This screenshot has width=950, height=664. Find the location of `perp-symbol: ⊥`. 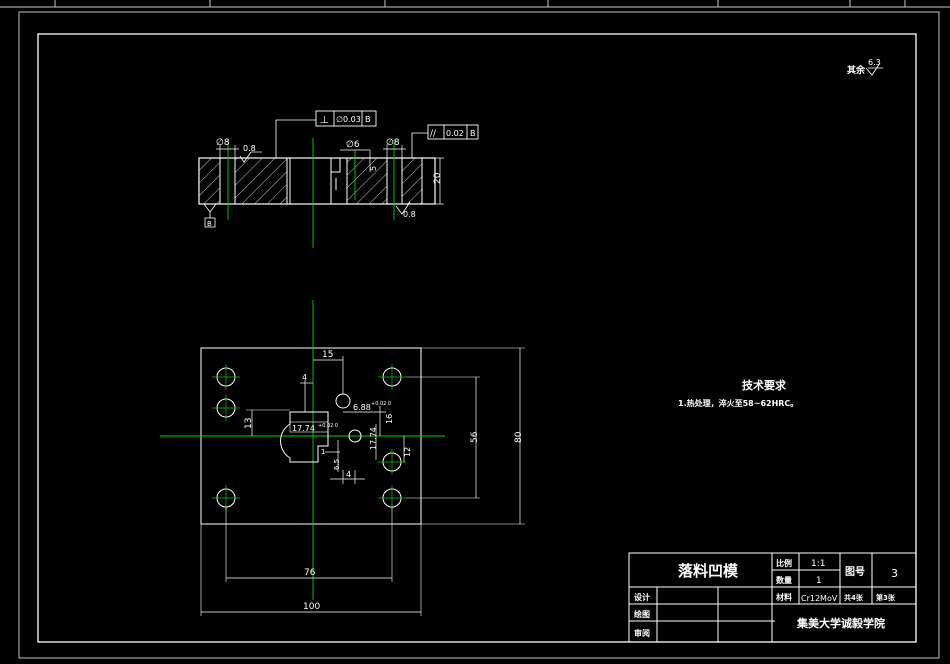

perp-symbol: ⊥ is located at coordinates (324, 120).